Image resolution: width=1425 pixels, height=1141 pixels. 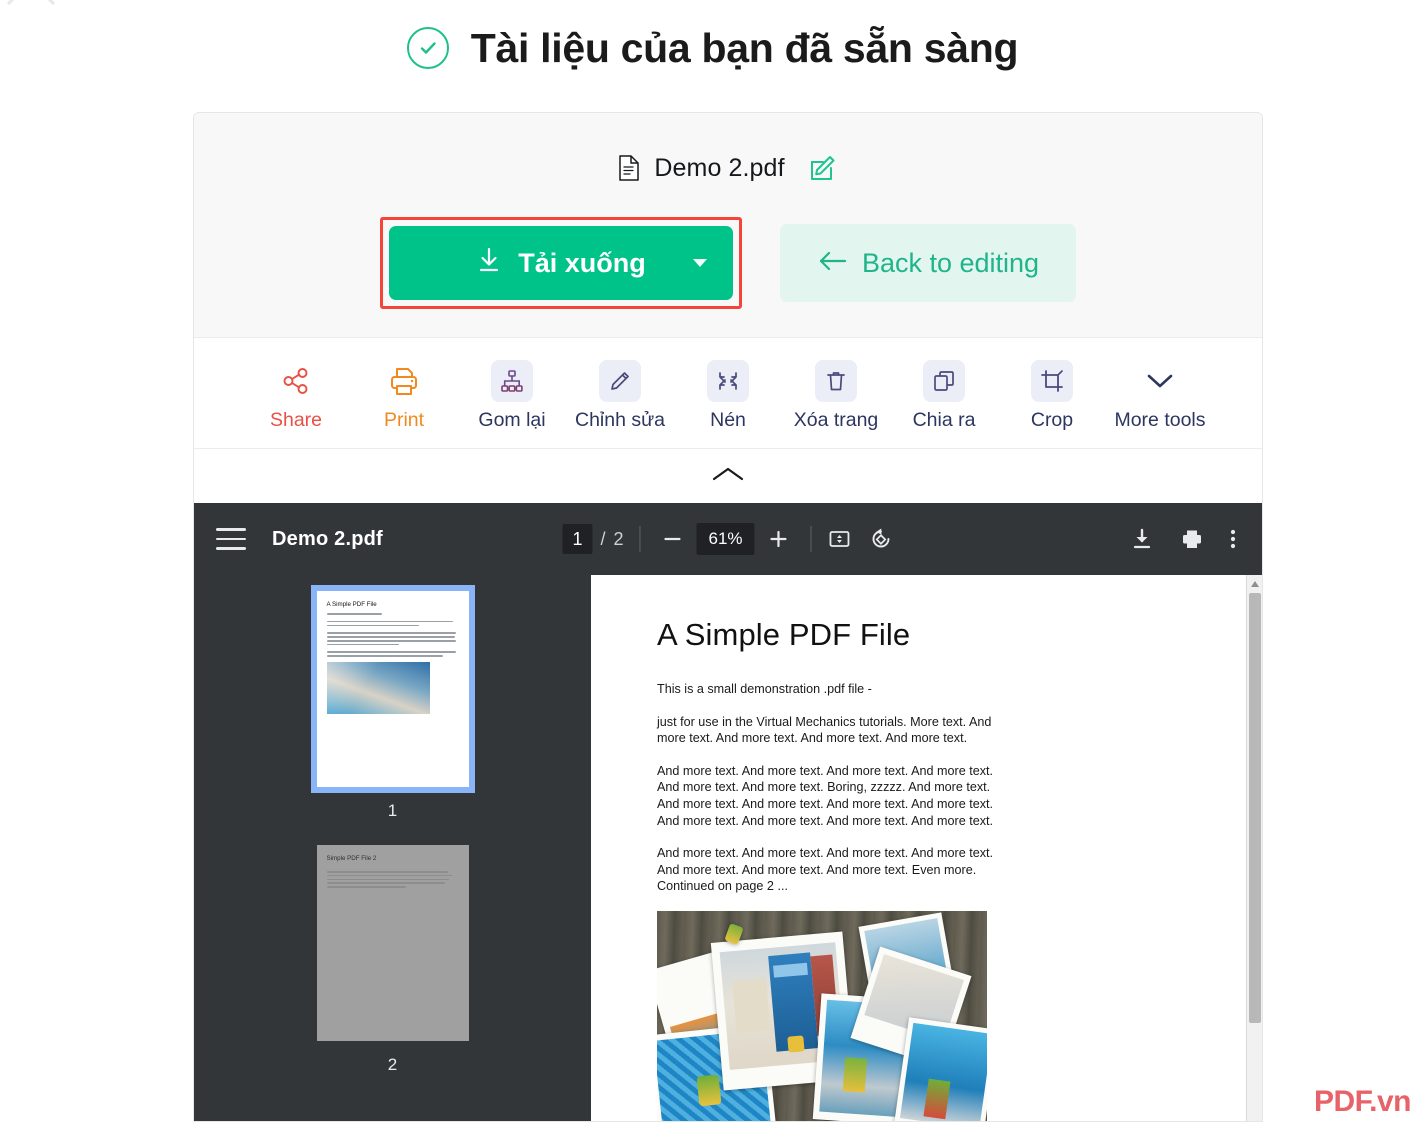 I want to click on thumbnail-title: A Simple PDF File, so click(x=351, y=604).